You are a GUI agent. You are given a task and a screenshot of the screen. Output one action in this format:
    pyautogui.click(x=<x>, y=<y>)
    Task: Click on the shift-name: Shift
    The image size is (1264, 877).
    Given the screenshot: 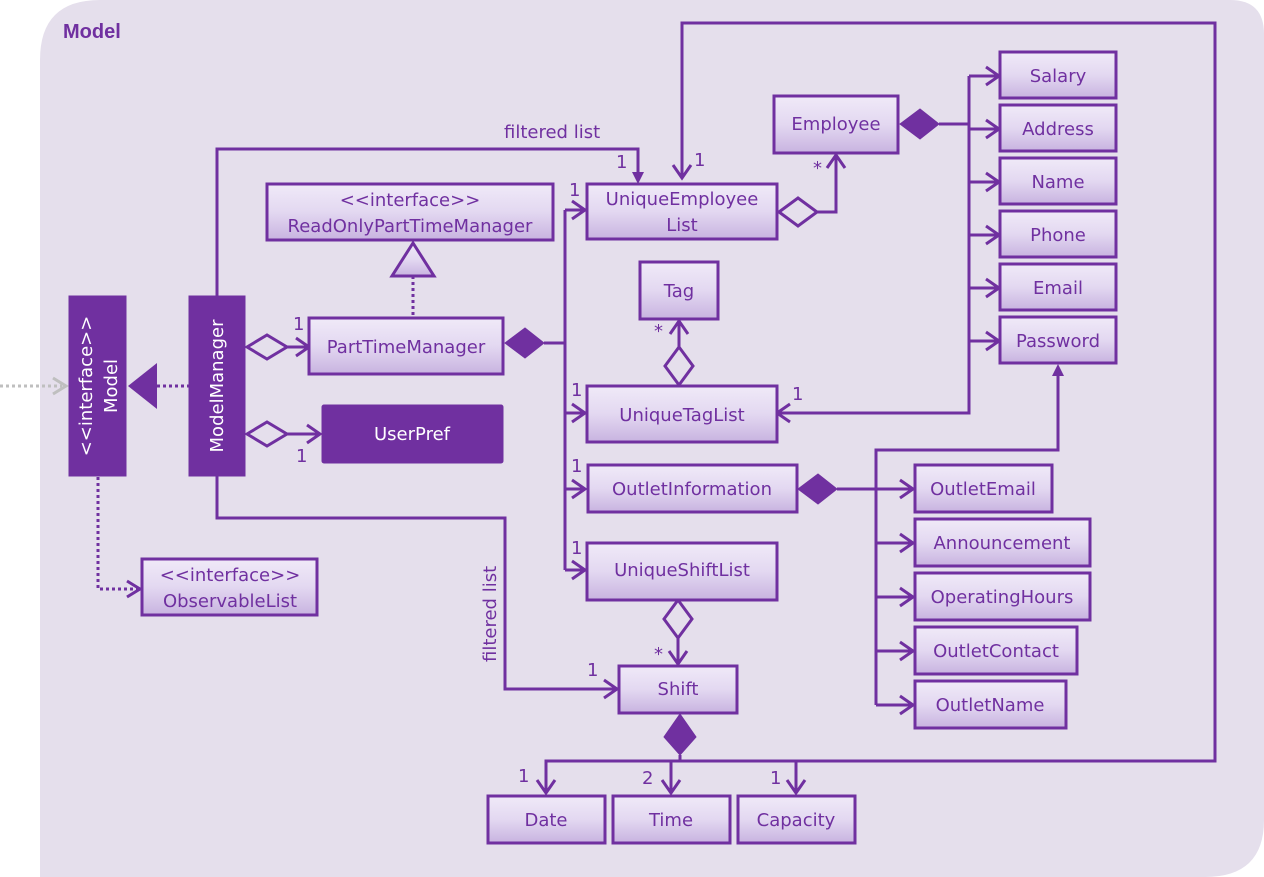 What is the action you would take?
    pyautogui.click(x=678, y=689)
    